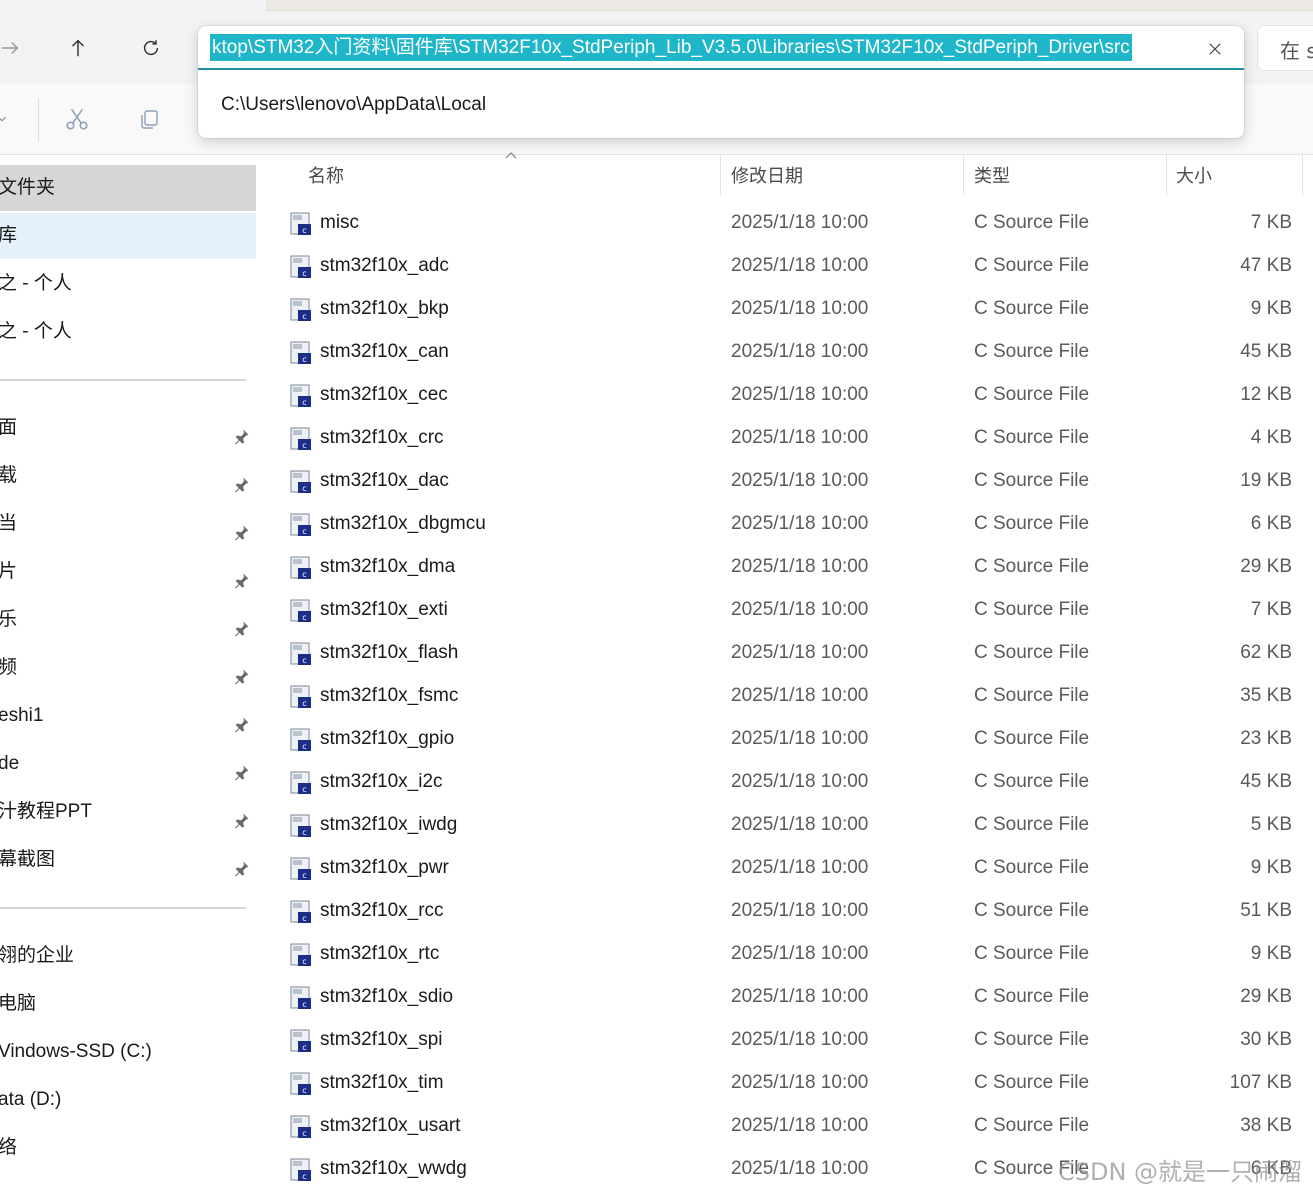 This screenshot has height=1191, width=1313. I want to click on arrow-right-icon, so click(10, 48).